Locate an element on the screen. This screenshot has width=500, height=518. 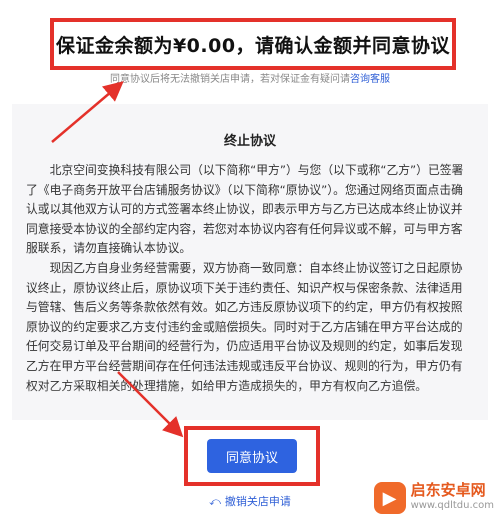
page-title: 保证金余额为¥0.00，请确认金额并同意协议 is located at coordinates (253, 45).